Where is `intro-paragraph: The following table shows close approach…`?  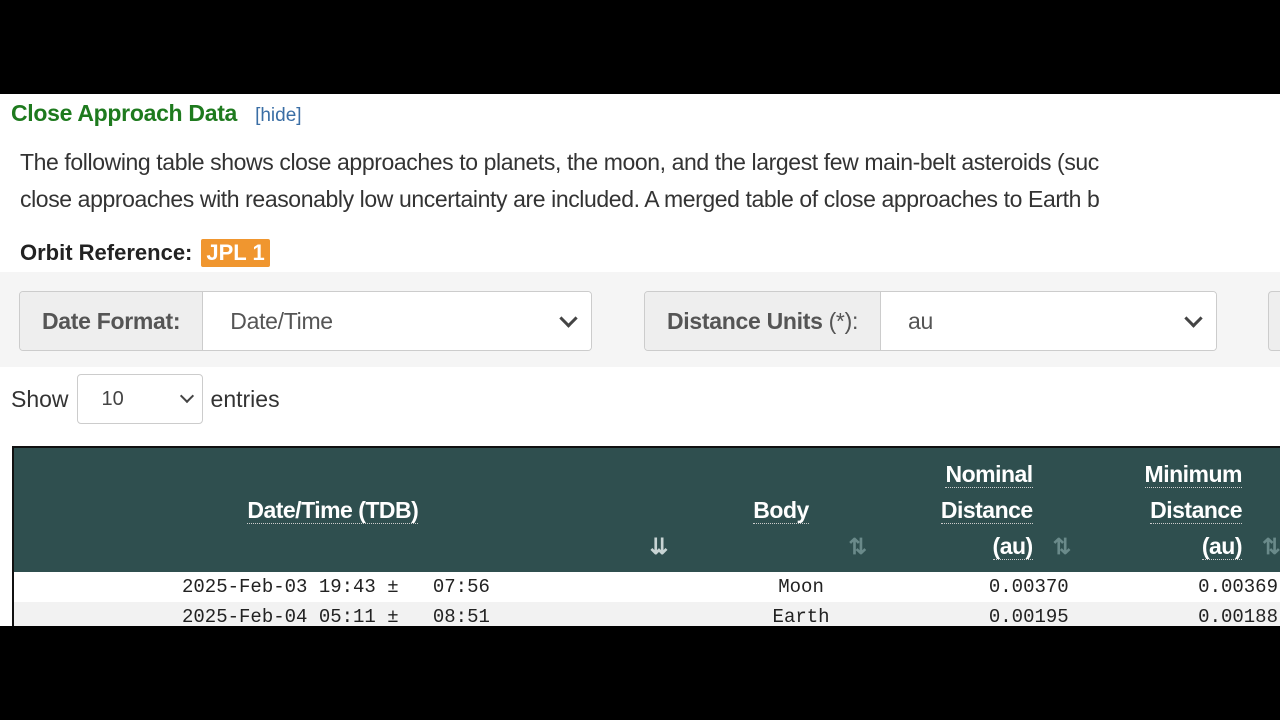
intro-paragraph: The following table shows close approach… is located at coordinates (650, 181).